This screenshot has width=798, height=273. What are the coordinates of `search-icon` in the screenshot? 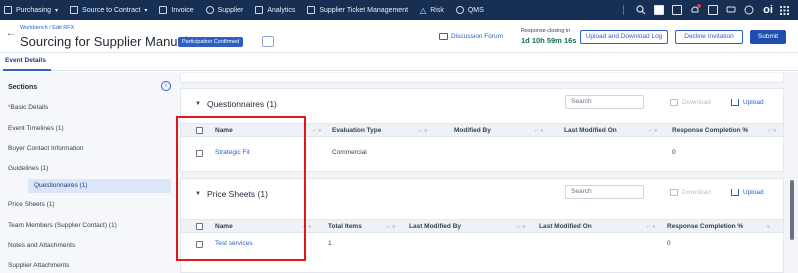 It's located at (641, 10).